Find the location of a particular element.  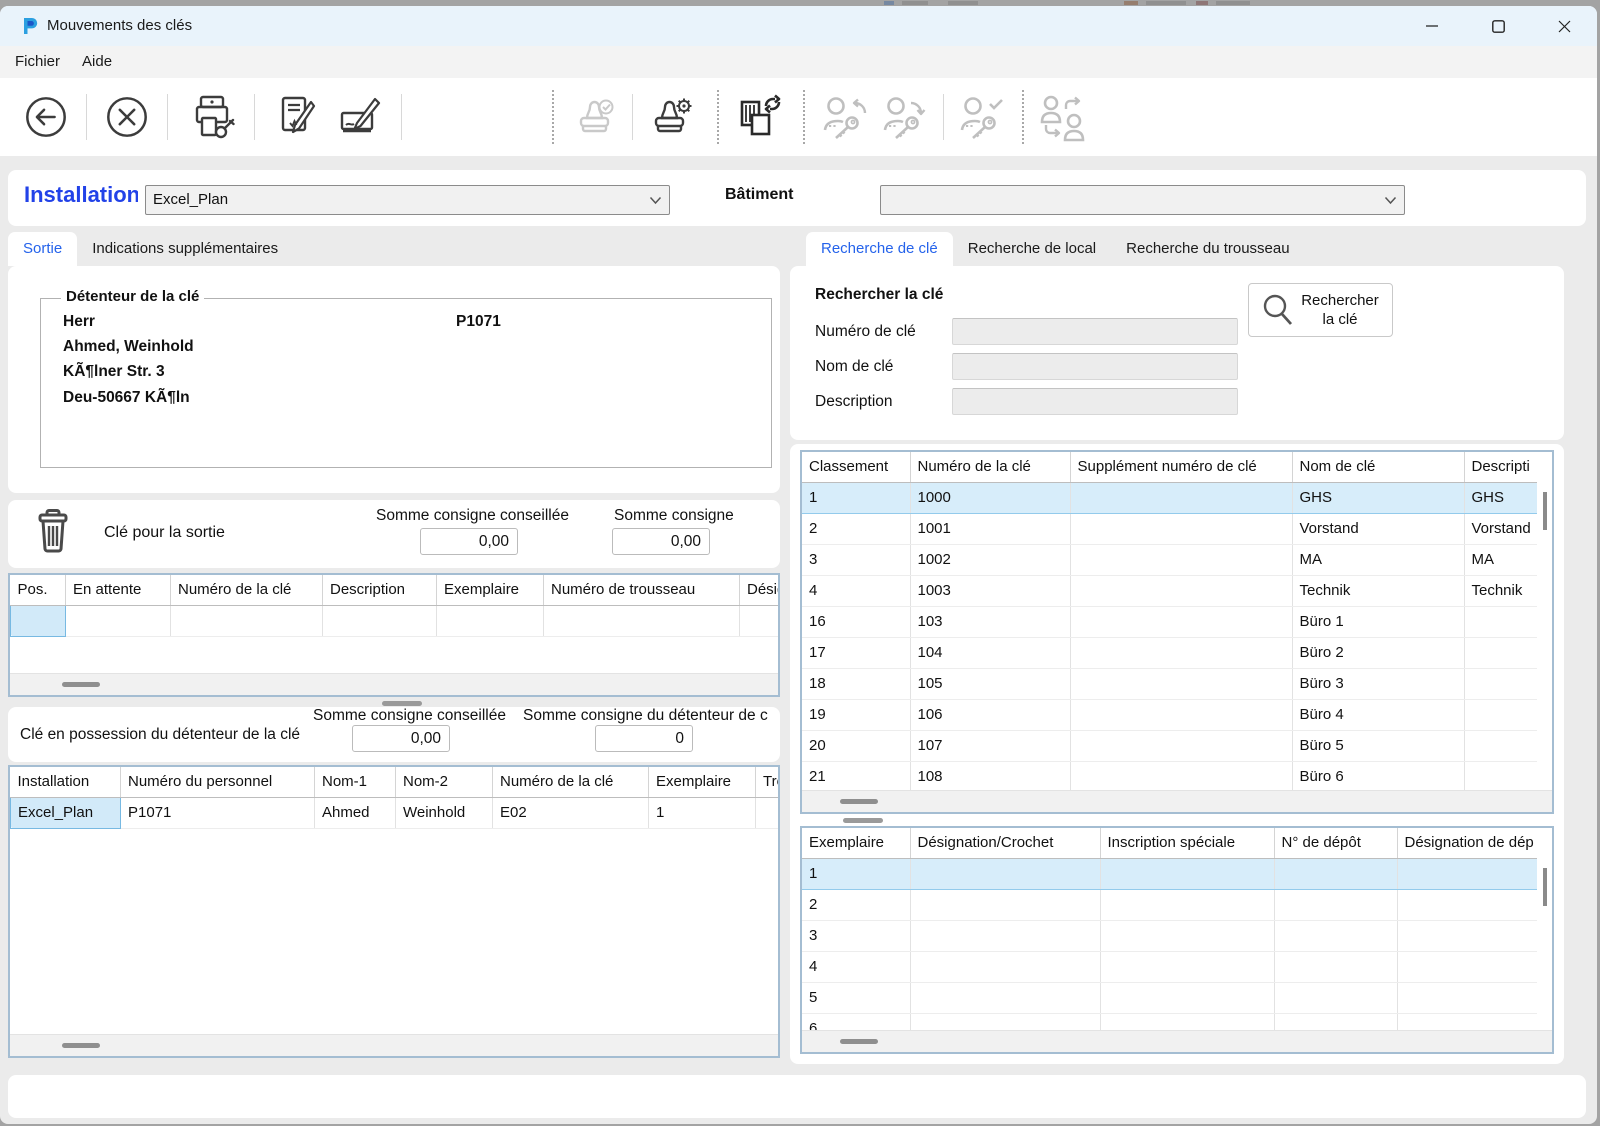

table-cell: 5 is located at coordinates (856, 998).